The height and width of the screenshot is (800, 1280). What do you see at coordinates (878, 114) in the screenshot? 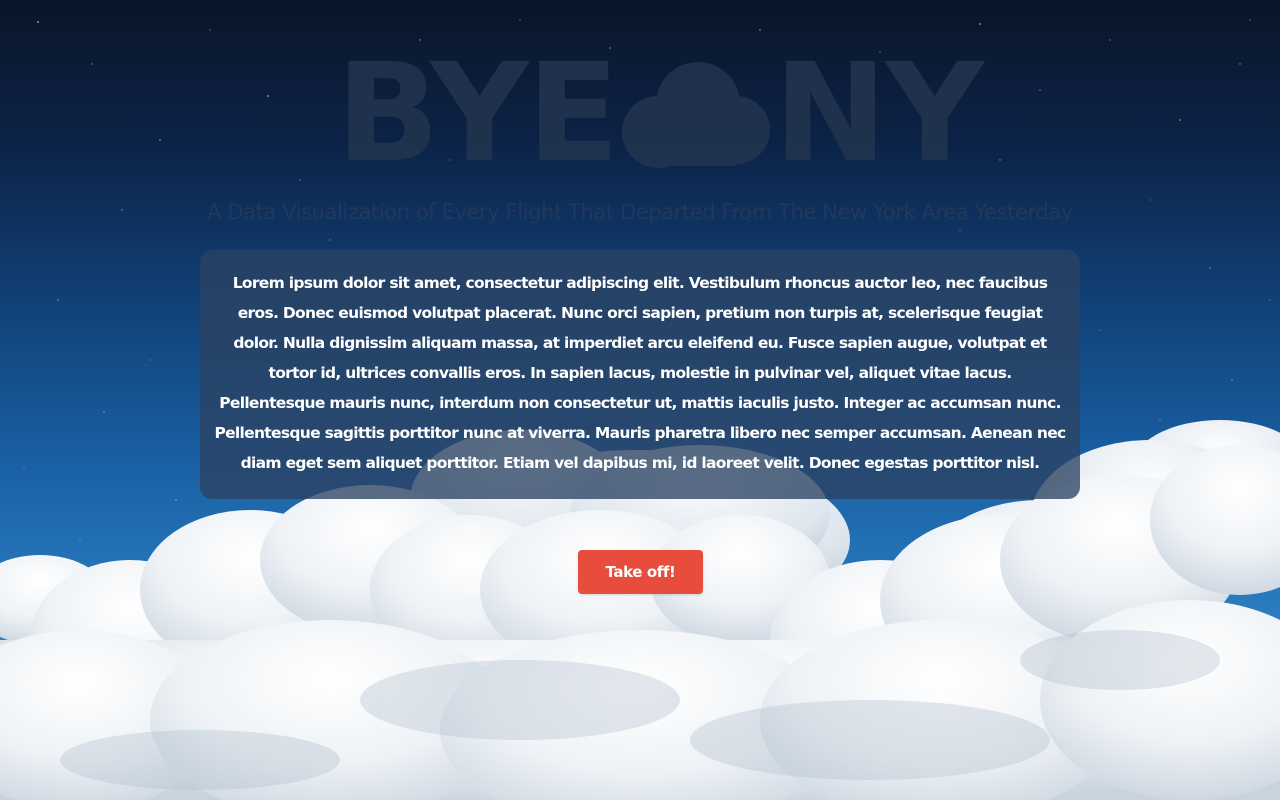
I see `logo-text-ny: NY` at bounding box center [878, 114].